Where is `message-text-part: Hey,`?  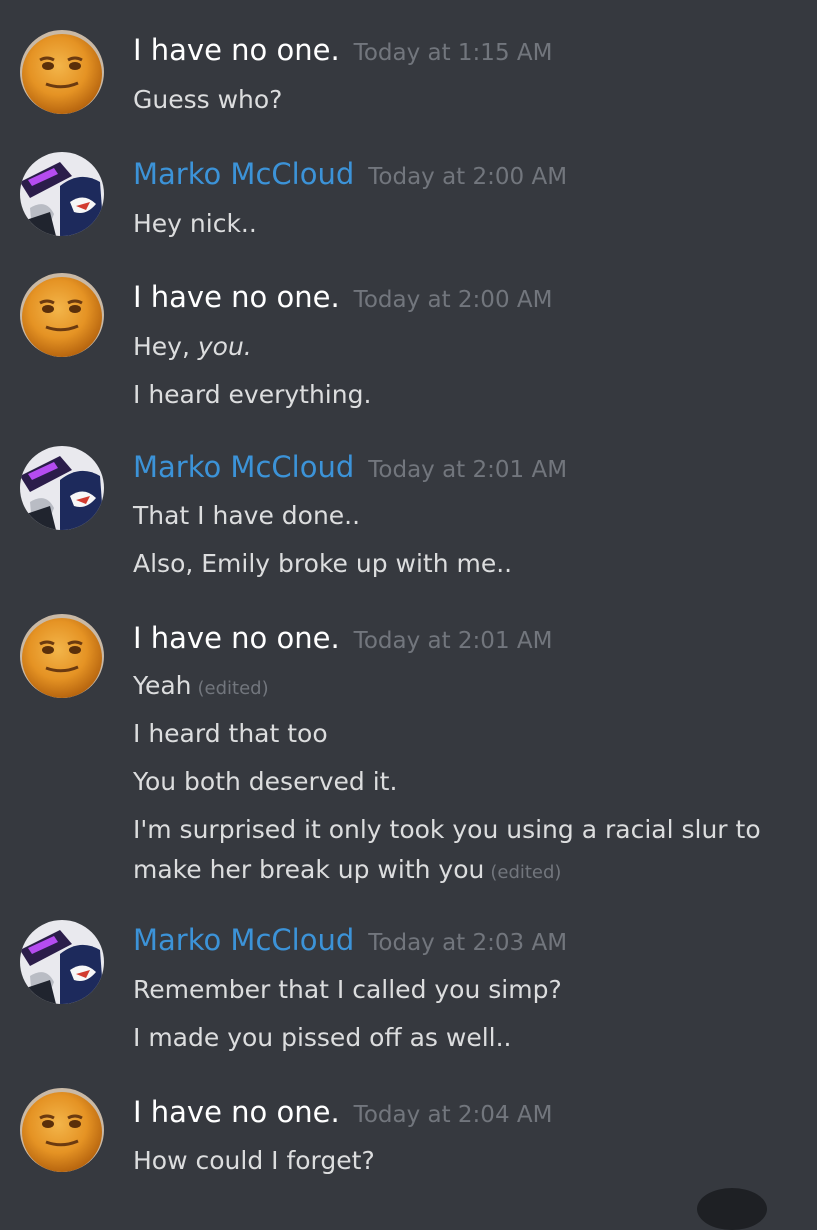
message-text-part: Hey, is located at coordinates (161, 346).